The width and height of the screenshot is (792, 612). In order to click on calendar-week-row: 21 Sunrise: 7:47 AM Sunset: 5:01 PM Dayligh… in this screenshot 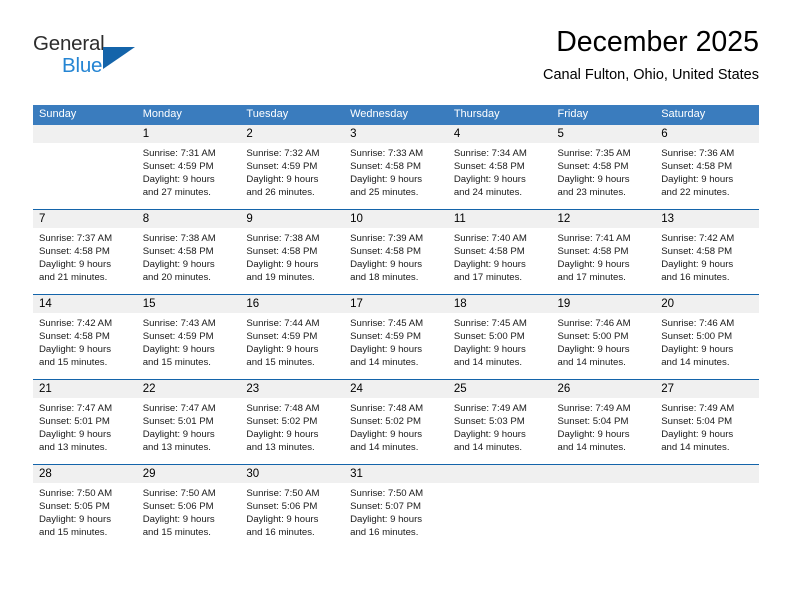, I will do `click(396, 422)`.